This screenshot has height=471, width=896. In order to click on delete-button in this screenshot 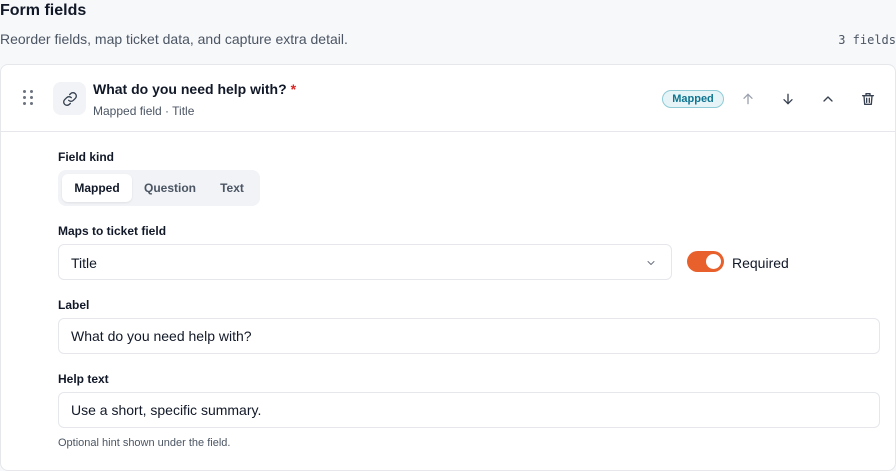, I will do `click(868, 99)`.